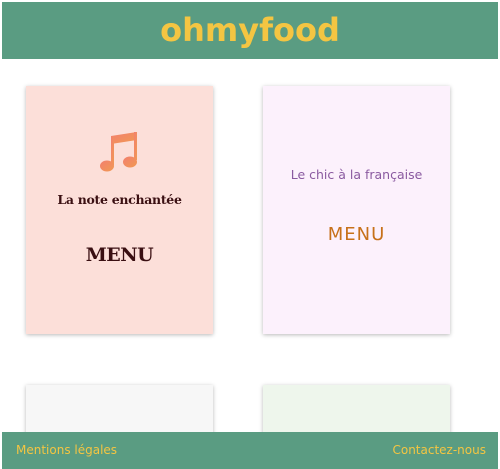  I want to click on contact-link: Contactez-nous, so click(439, 450).